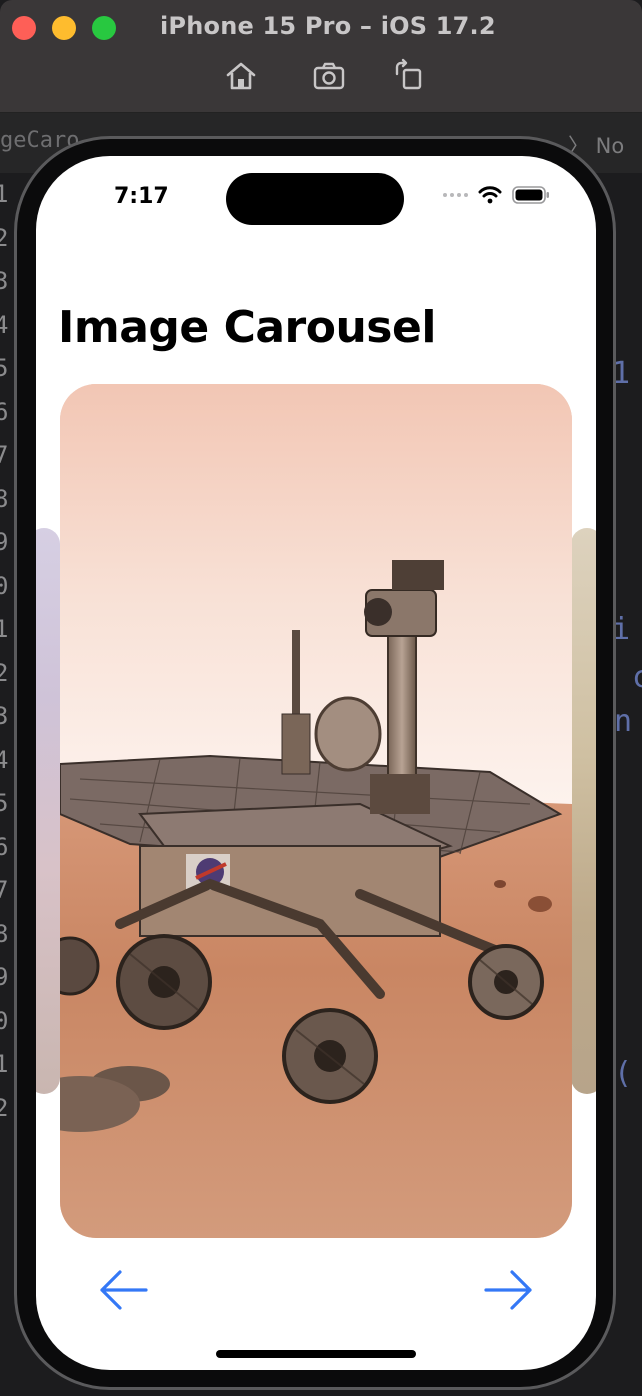 The width and height of the screenshot is (642, 1396). I want to click on dynamic-island, so click(315, 199).